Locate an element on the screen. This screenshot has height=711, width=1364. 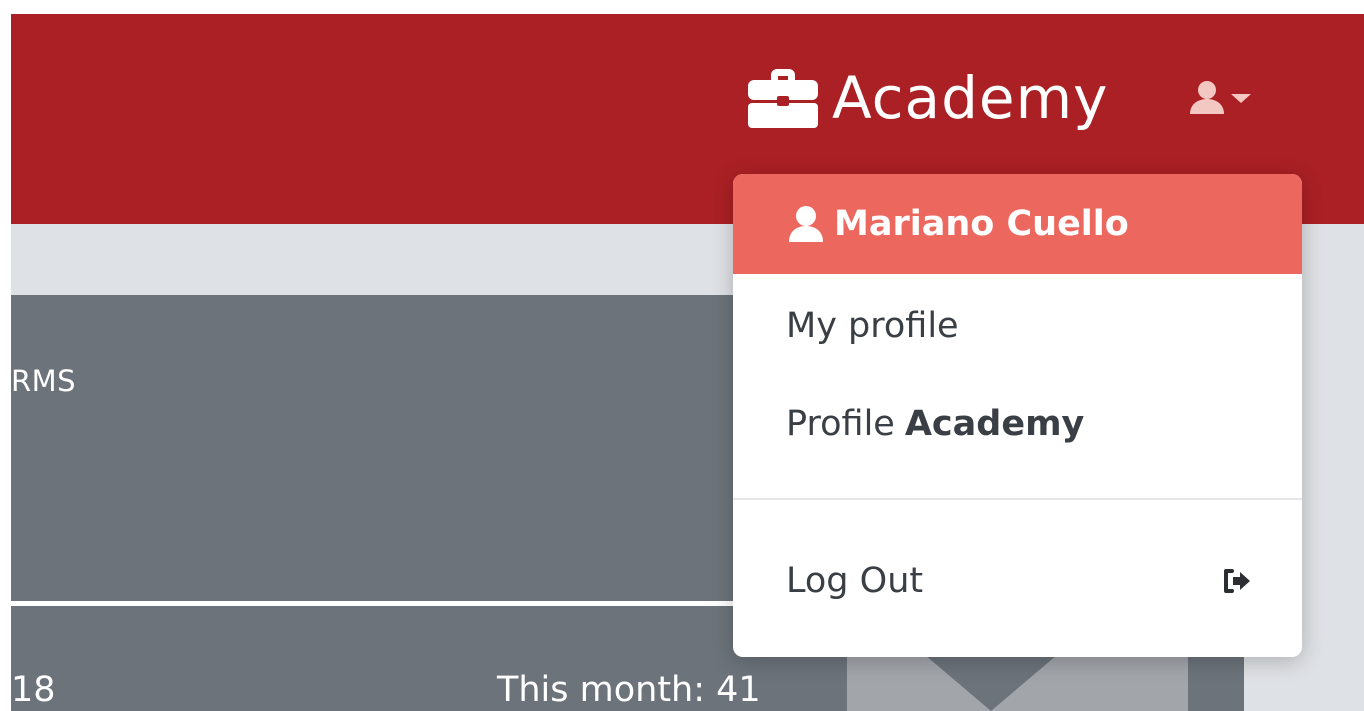
my-profile-link: My profile is located at coordinates (1017, 326).